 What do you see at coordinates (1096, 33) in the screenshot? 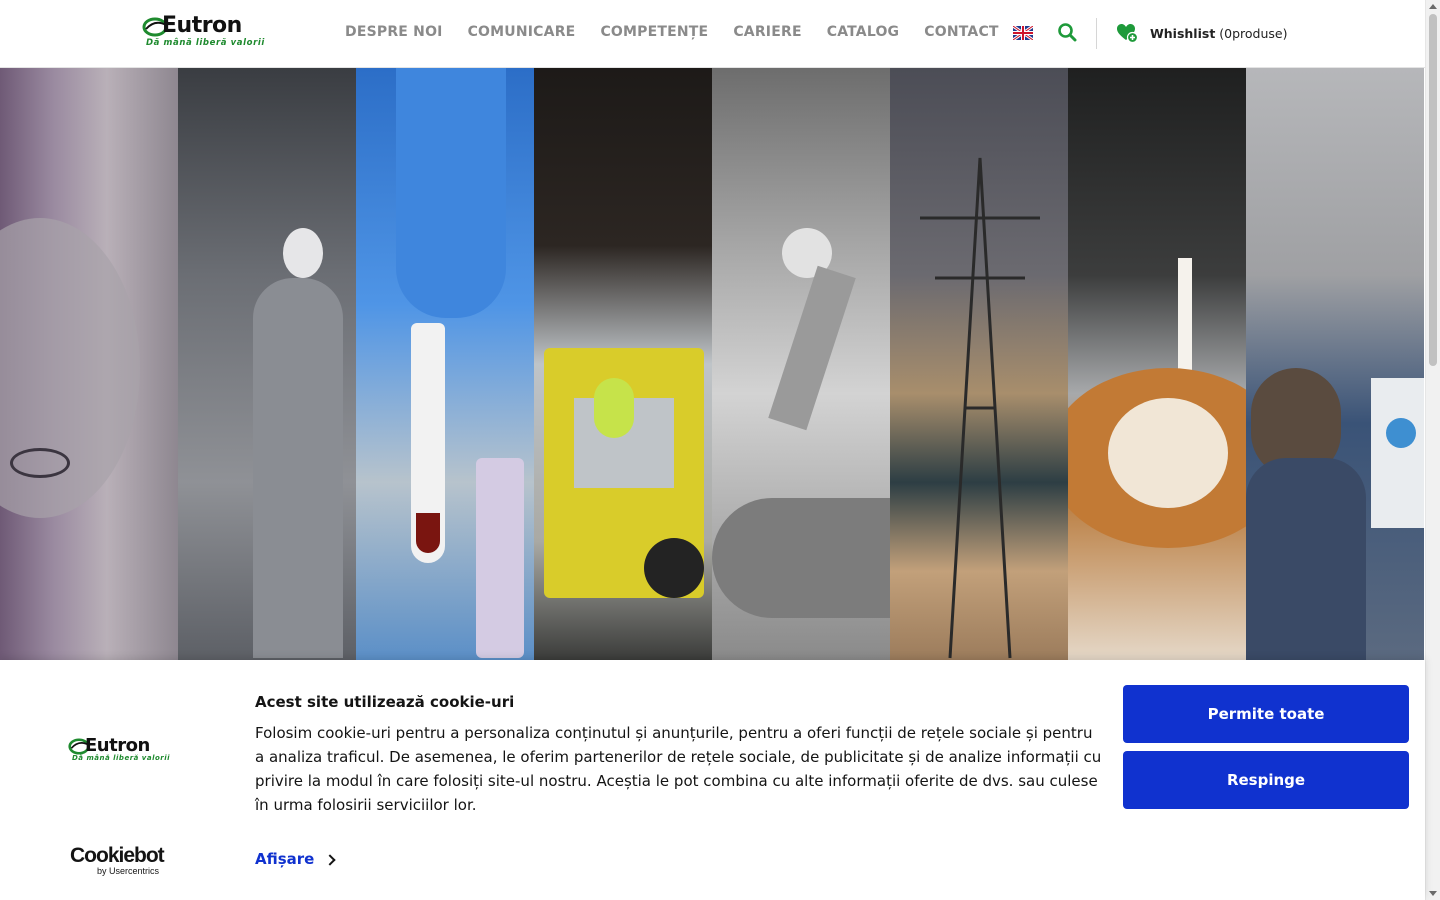
I see `header-divider` at bounding box center [1096, 33].